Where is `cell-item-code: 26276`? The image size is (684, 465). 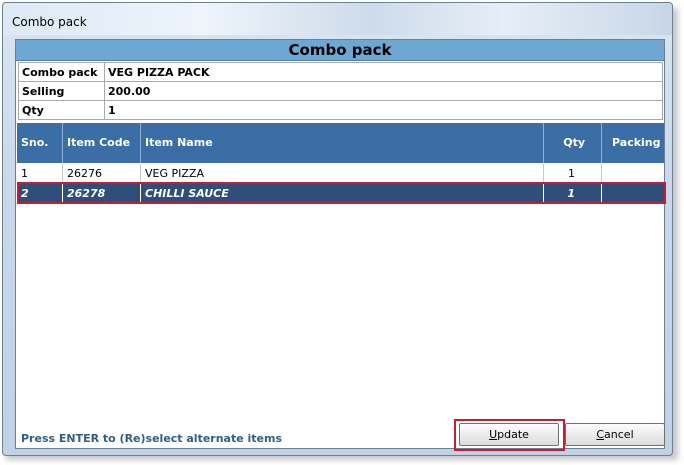
cell-item-code: 26276 is located at coordinates (102, 173).